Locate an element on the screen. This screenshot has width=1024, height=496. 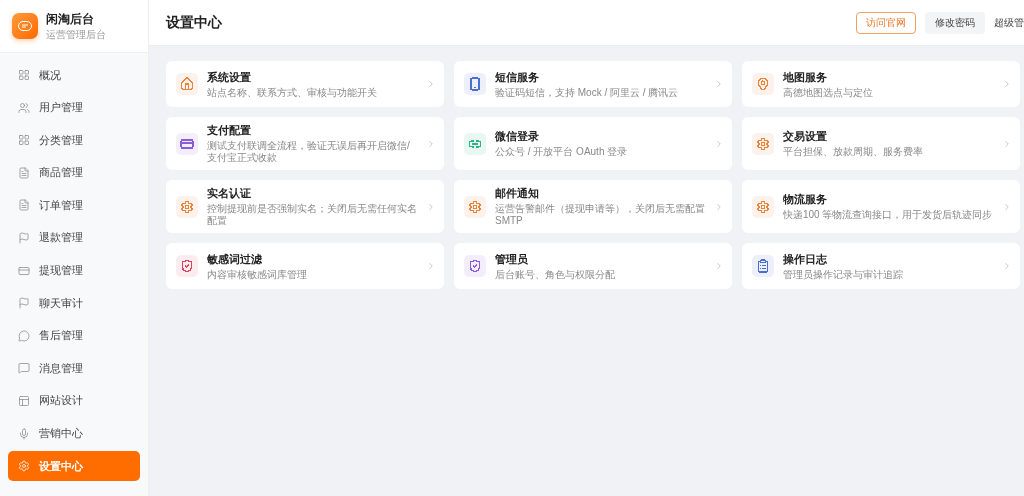
logo-icon is located at coordinates (25, 26).